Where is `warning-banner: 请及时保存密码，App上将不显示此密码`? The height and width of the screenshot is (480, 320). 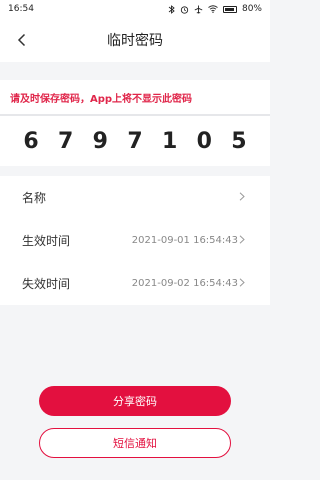
warning-banner: 请及时保存密码，App上将不显示此密码 is located at coordinates (135, 97).